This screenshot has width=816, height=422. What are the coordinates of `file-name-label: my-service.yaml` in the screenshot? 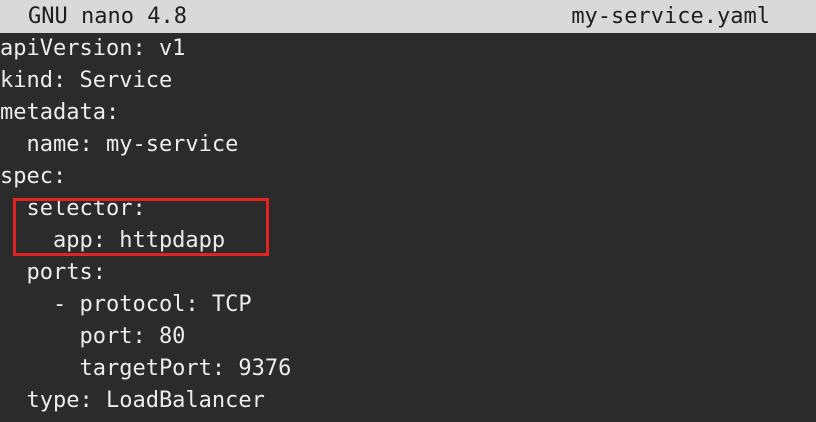 It's located at (670, 16).